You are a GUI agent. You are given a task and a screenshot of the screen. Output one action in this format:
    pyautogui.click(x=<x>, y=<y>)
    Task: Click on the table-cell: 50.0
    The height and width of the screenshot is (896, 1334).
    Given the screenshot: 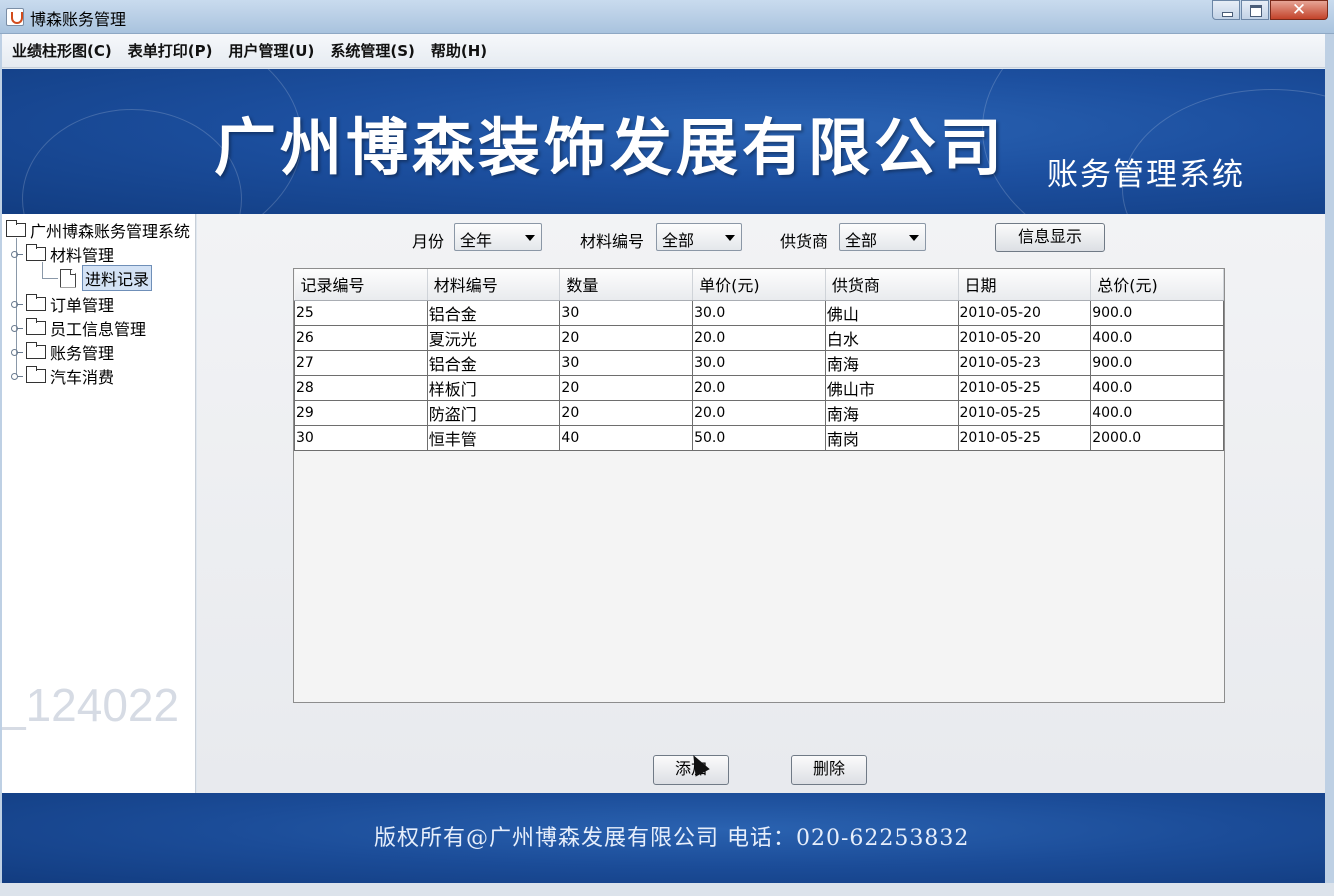 What is the action you would take?
    pyautogui.click(x=759, y=437)
    